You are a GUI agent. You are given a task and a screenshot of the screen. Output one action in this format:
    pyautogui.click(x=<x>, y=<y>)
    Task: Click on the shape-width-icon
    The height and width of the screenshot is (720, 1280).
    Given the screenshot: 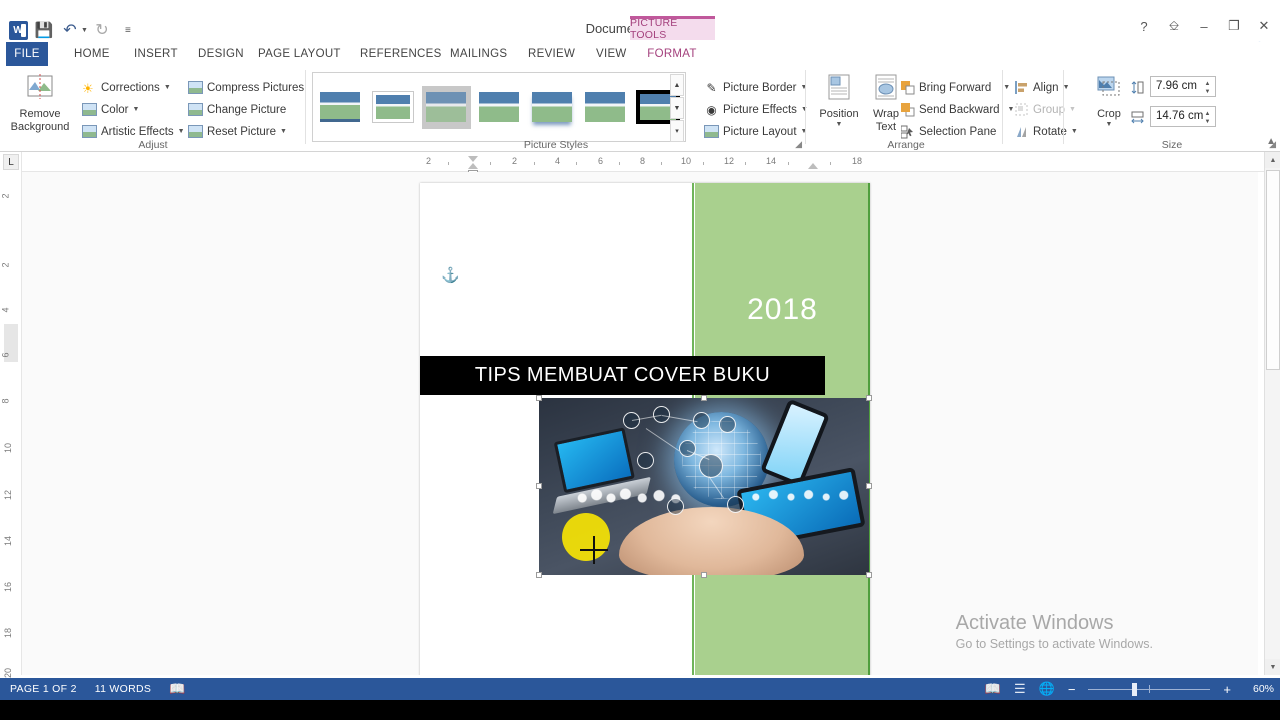 What is the action you would take?
    pyautogui.click(x=1137, y=117)
    